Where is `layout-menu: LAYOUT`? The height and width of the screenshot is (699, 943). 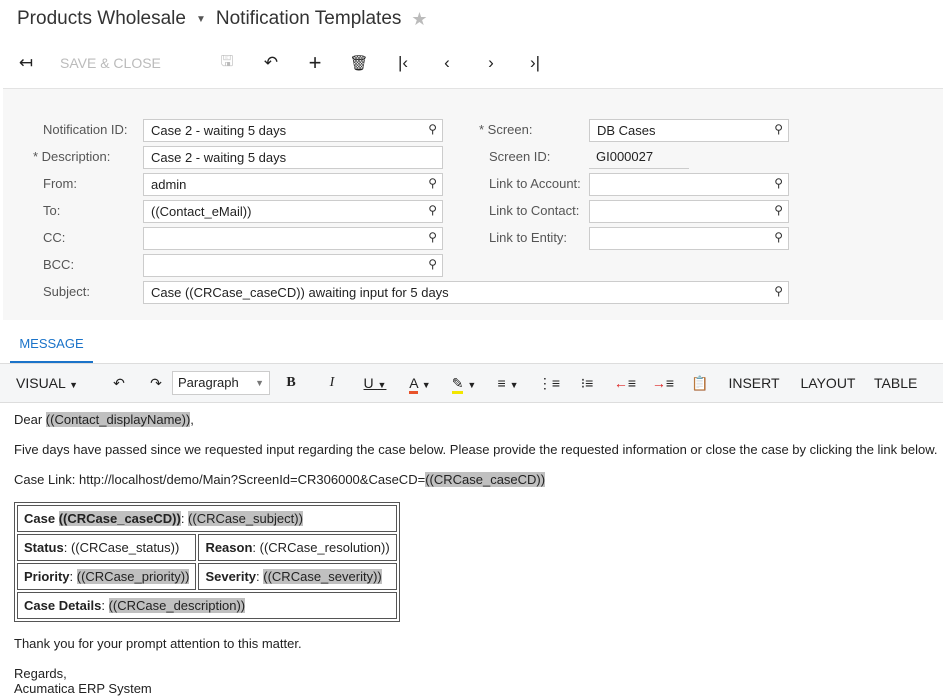 layout-menu: LAYOUT is located at coordinates (828, 383).